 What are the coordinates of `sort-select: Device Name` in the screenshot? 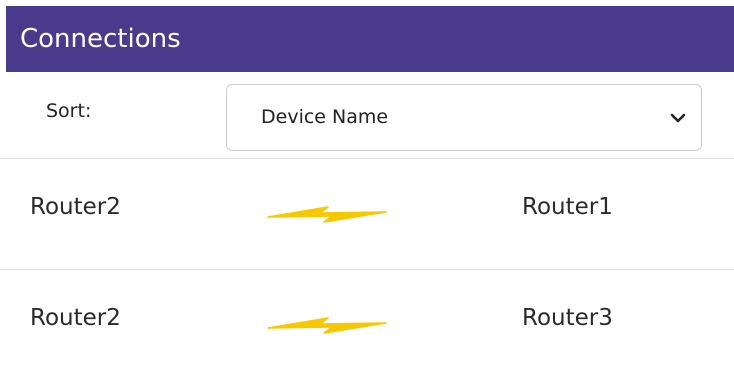 It's located at (464, 117).